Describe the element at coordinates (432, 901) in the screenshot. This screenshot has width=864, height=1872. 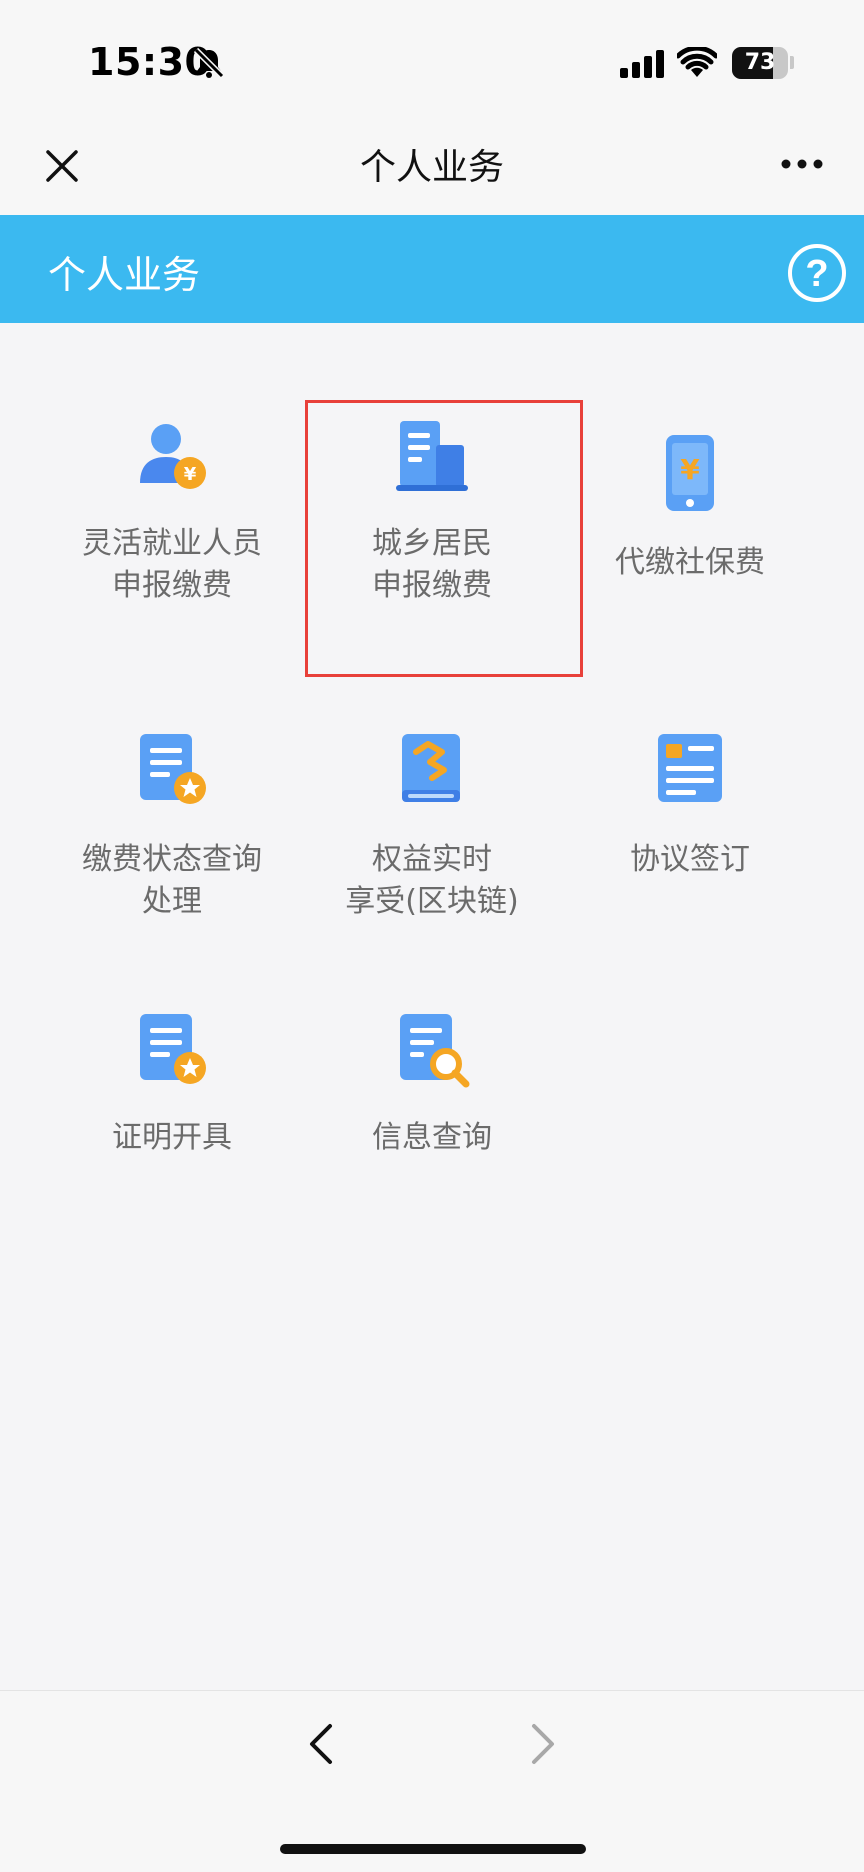
I see `grid-label: 享受(区块链)` at that location.